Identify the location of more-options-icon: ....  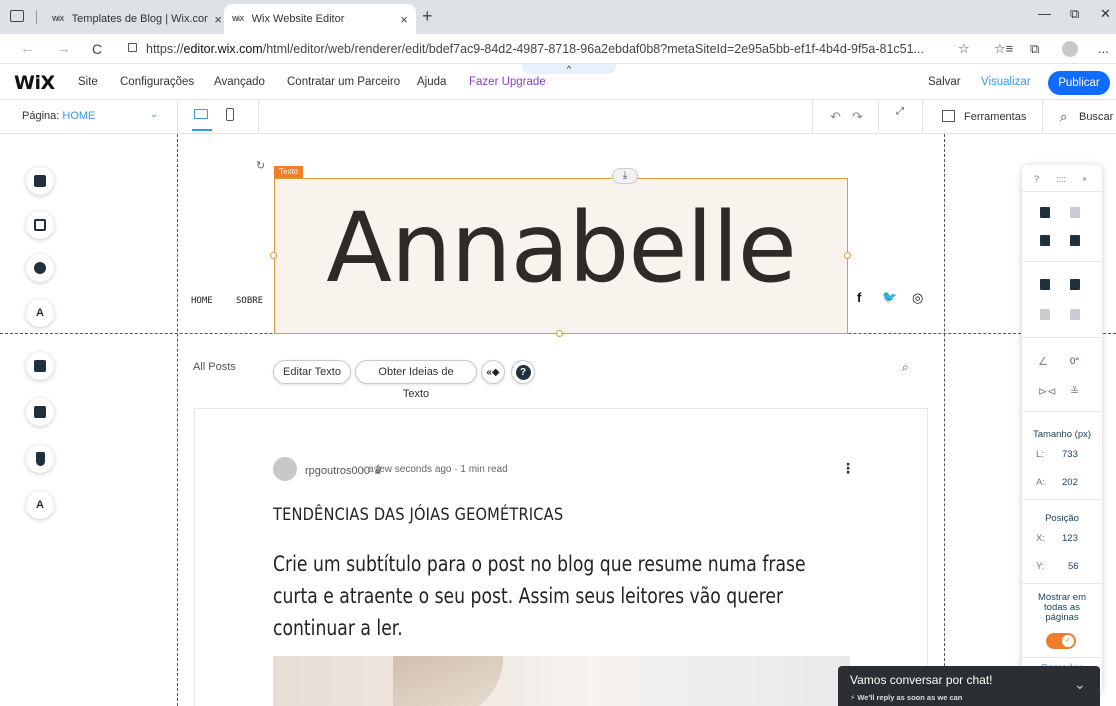
(1103, 48).